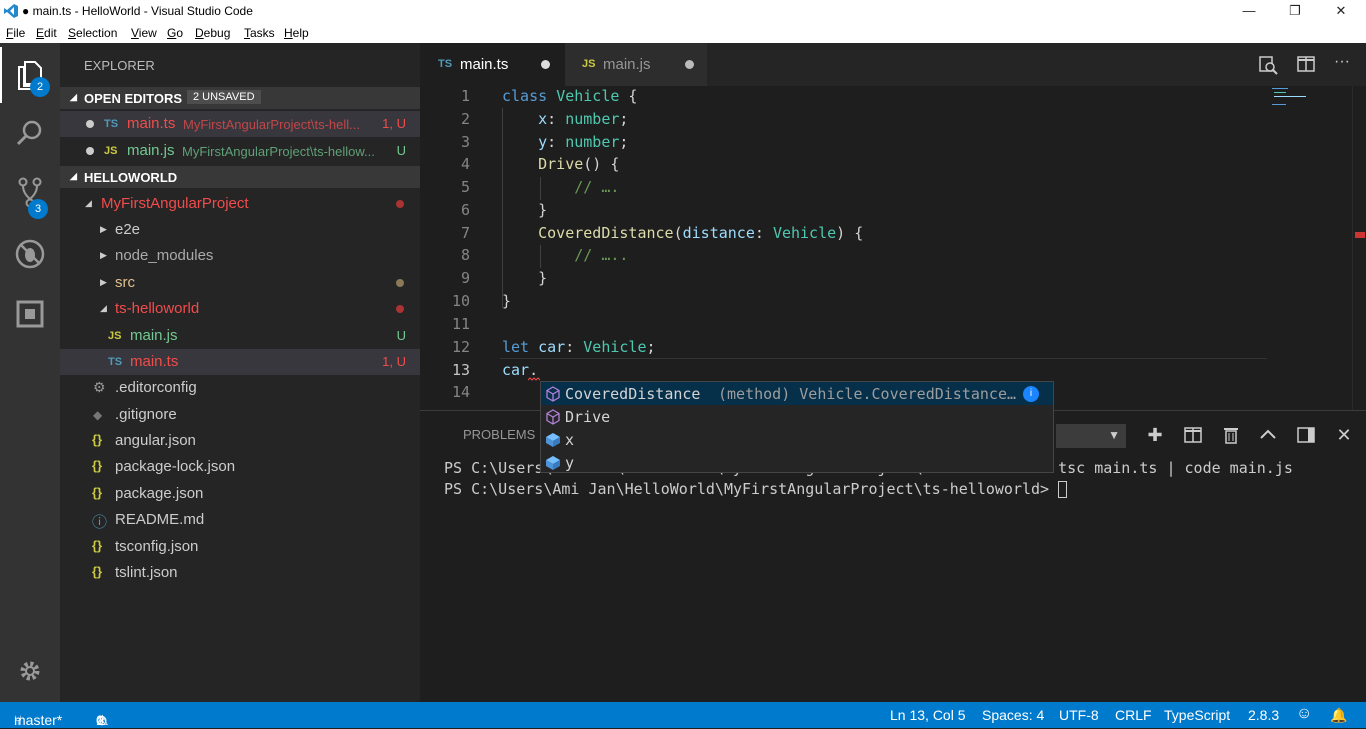 The height and width of the screenshot is (729, 1366). What do you see at coordinates (1079, 715) in the screenshot?
I see `encoding: UTF-8` at bounding box center [1079, 715].